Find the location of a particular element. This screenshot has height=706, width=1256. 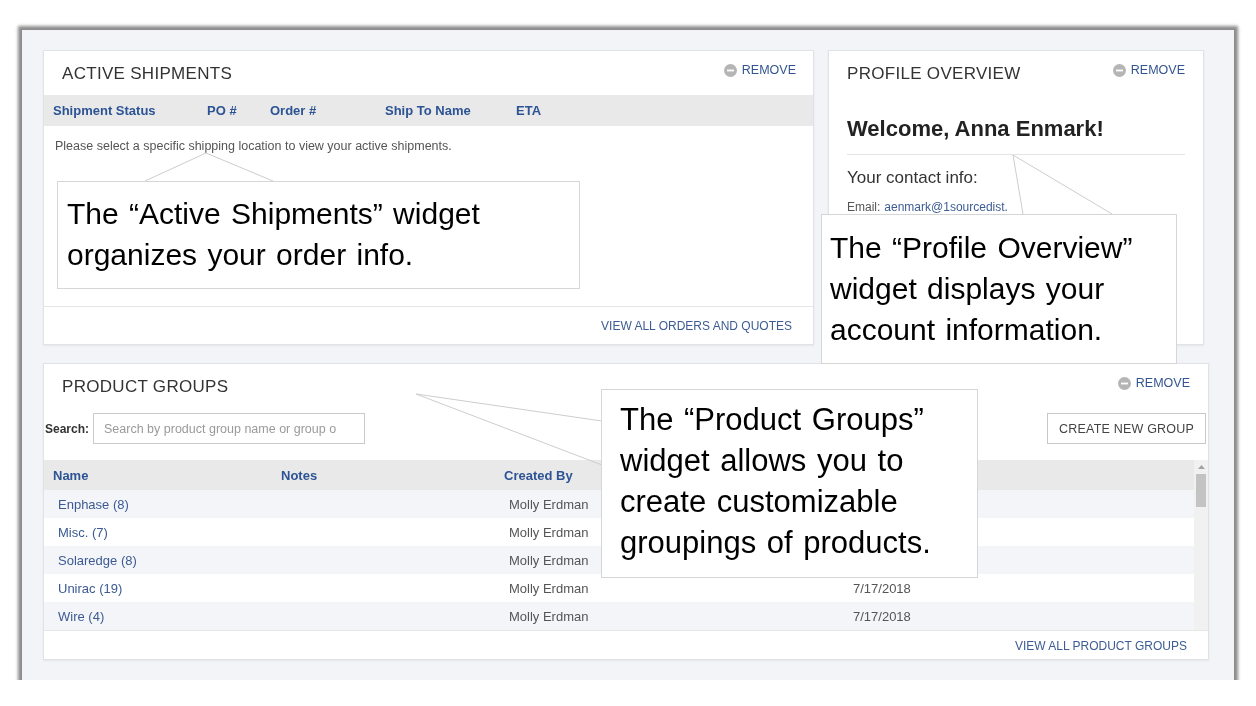

search-label: Search: is located at coordinates (67, 428).